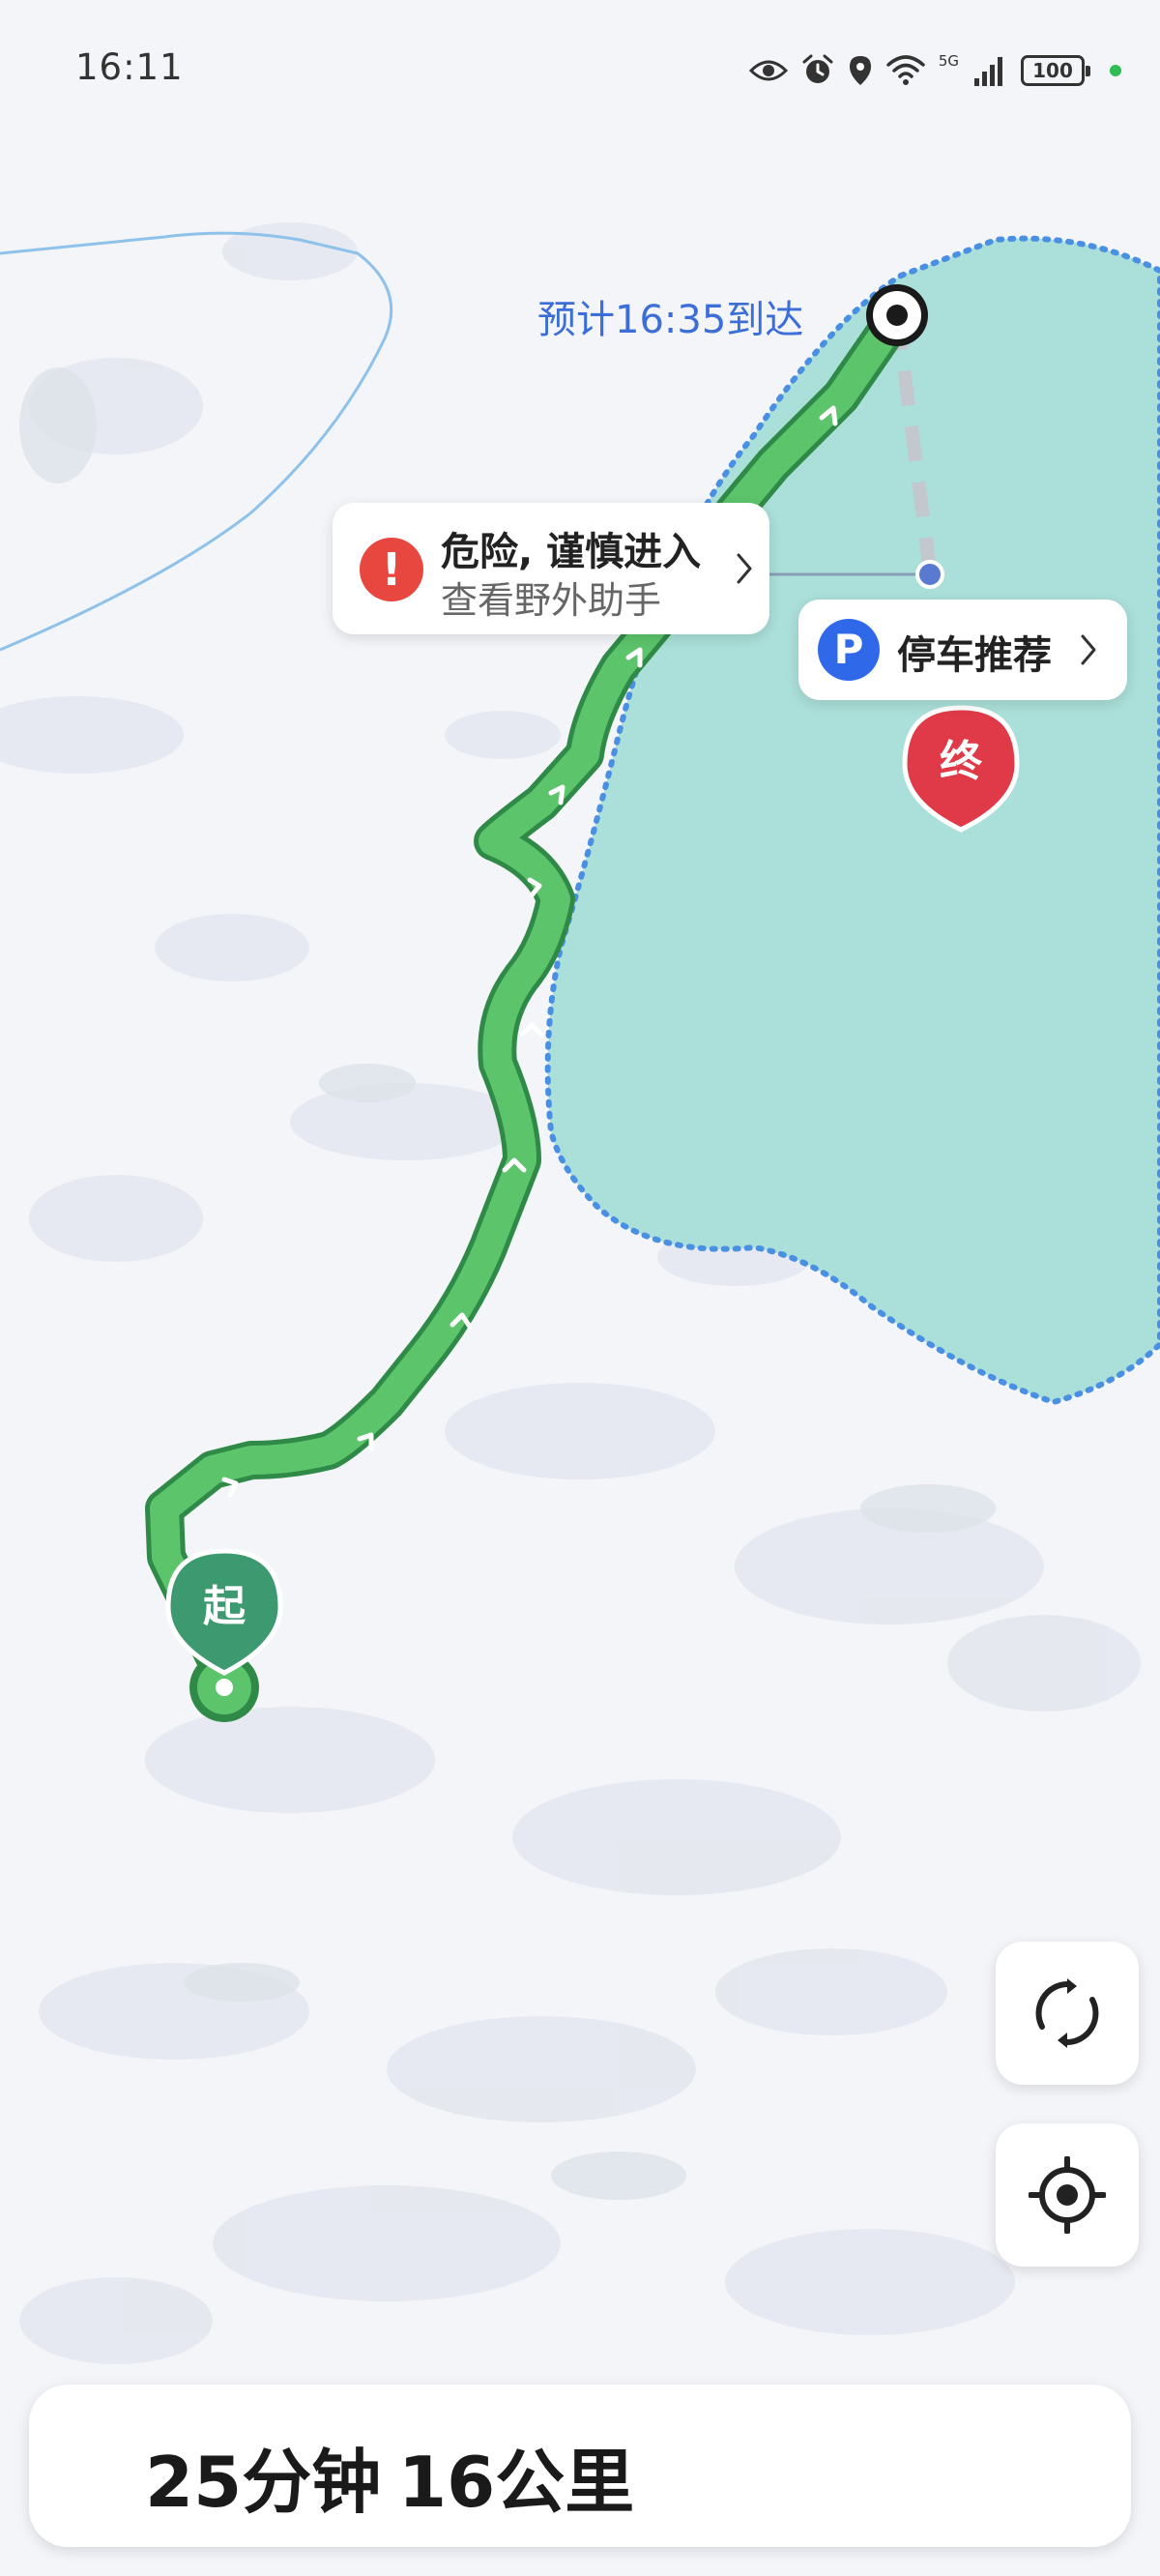  I want to click on danger-subtitle: 查看野外助手, so click(551, 600).